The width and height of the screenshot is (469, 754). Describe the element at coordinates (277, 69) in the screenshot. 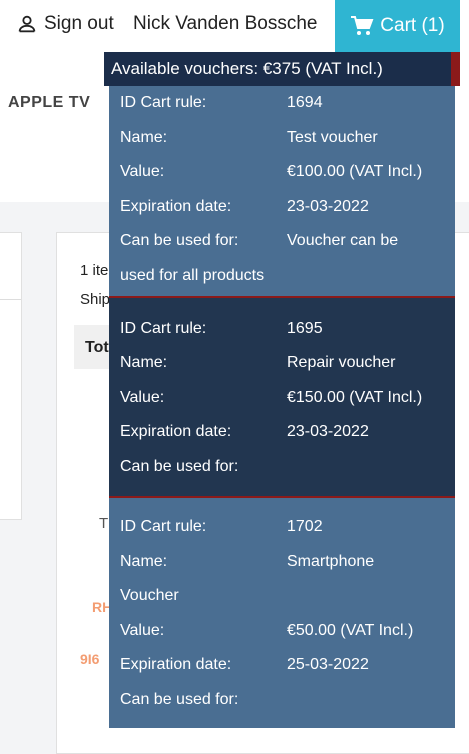

I see `available-vouchers-header: Available vouchers: €375 (VAT Incl.)` at that location.